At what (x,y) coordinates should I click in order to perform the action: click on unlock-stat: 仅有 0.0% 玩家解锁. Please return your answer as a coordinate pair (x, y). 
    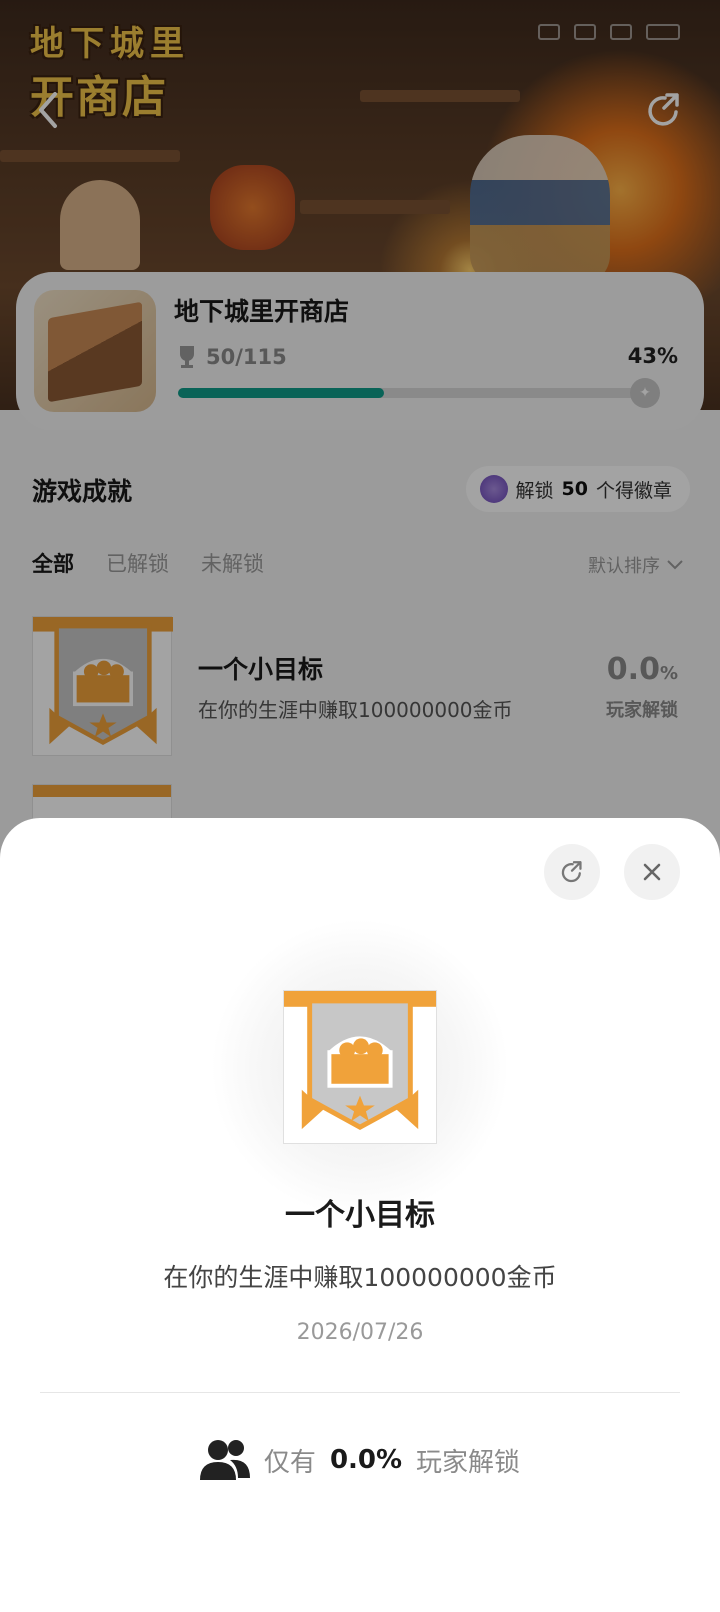
    Looking at the image, I should click on (360, 1460).